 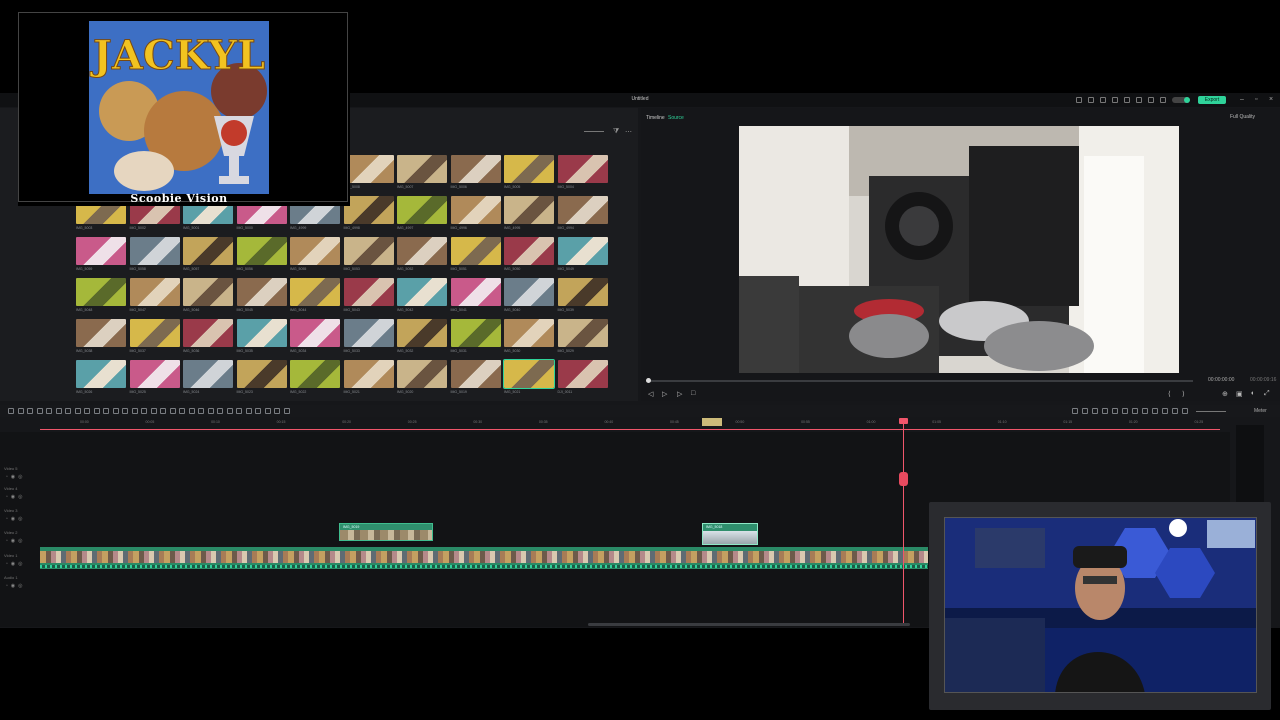 What do you see at coordinates (712, 422) in the screenshot?
I see `timeline-marker` at bounding box center [712, 422].